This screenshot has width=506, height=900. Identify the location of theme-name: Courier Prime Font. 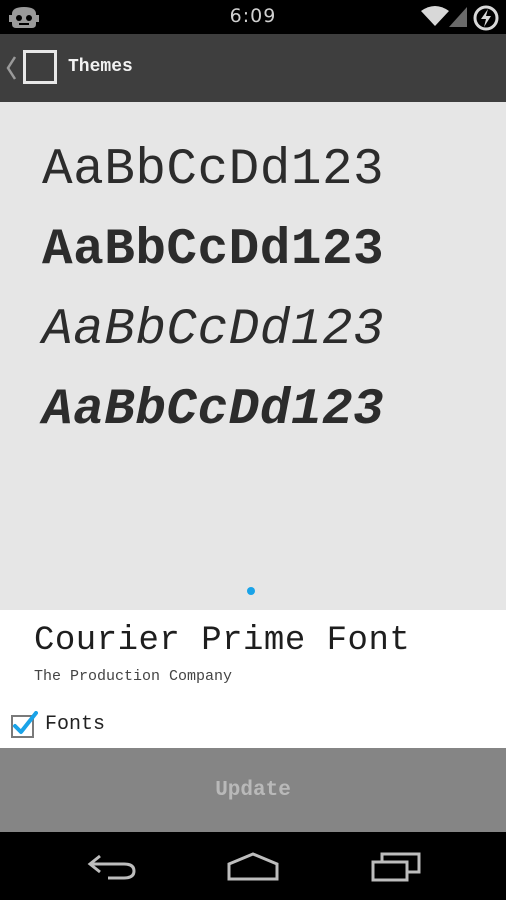
(222, 641).